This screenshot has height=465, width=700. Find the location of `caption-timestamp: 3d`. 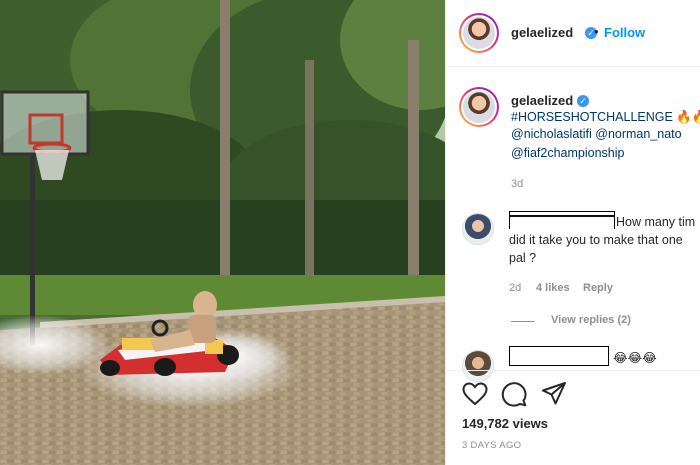

caption-timestamp: 3d is located at coordinates (517, 184).